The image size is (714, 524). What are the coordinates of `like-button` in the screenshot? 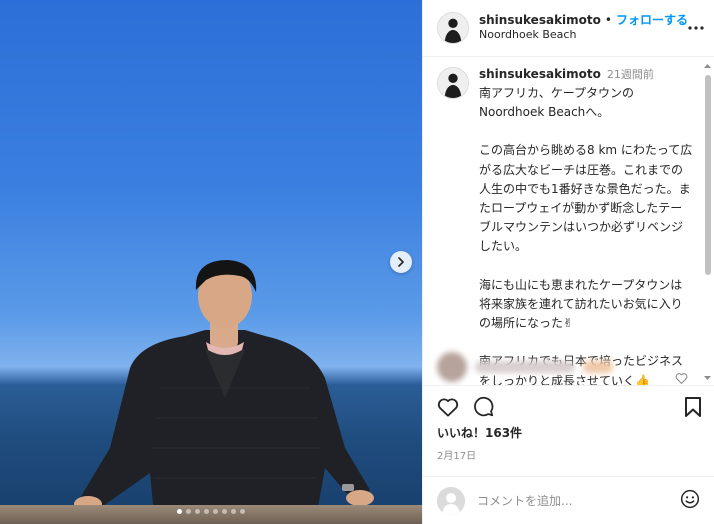 It's located at (448, 407).